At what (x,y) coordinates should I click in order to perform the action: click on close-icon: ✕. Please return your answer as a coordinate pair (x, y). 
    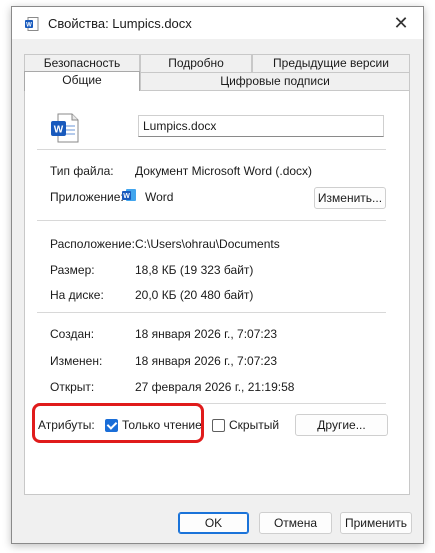
    Looking at the image, I should click on (401, 22).